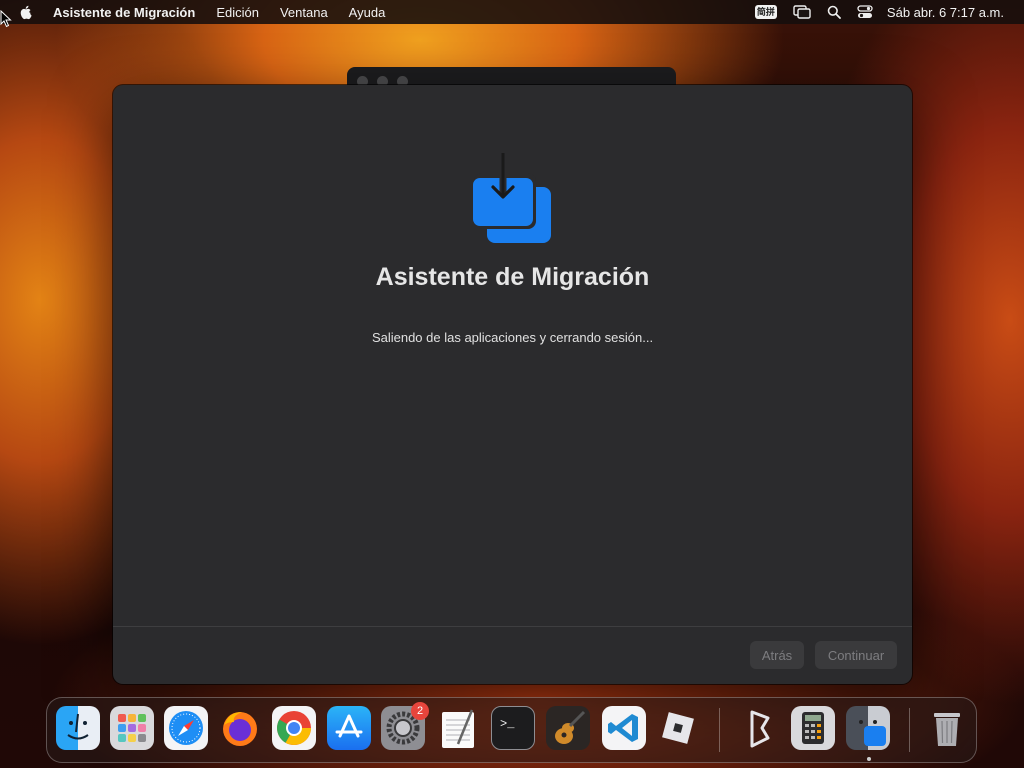  I want to click on dock-system-settings-icon: 2, so click(405, 726).